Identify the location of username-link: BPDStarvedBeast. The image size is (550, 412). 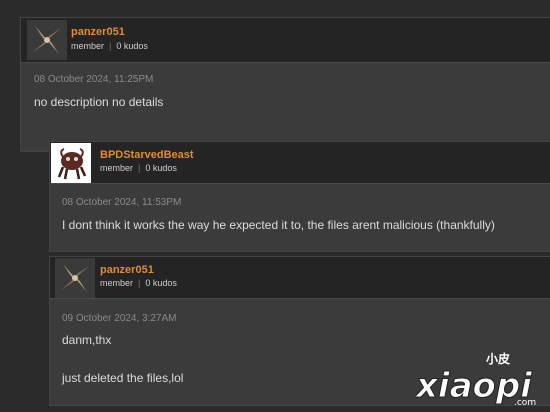
(147, 155).